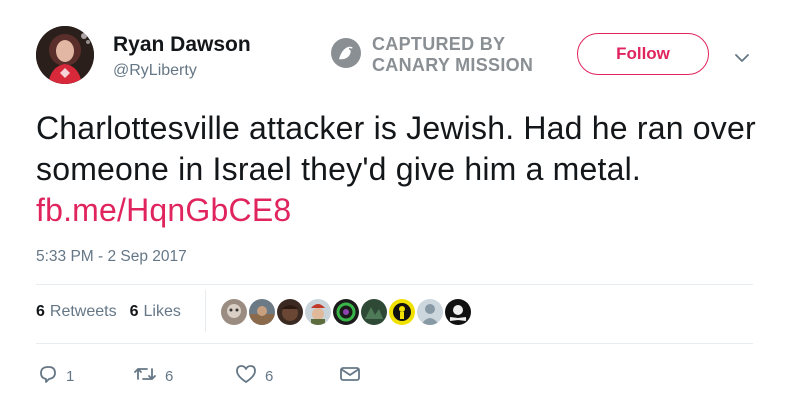  I want to click on watermark: CAPTURED BY CANARY MISSION, so click(431, 55).